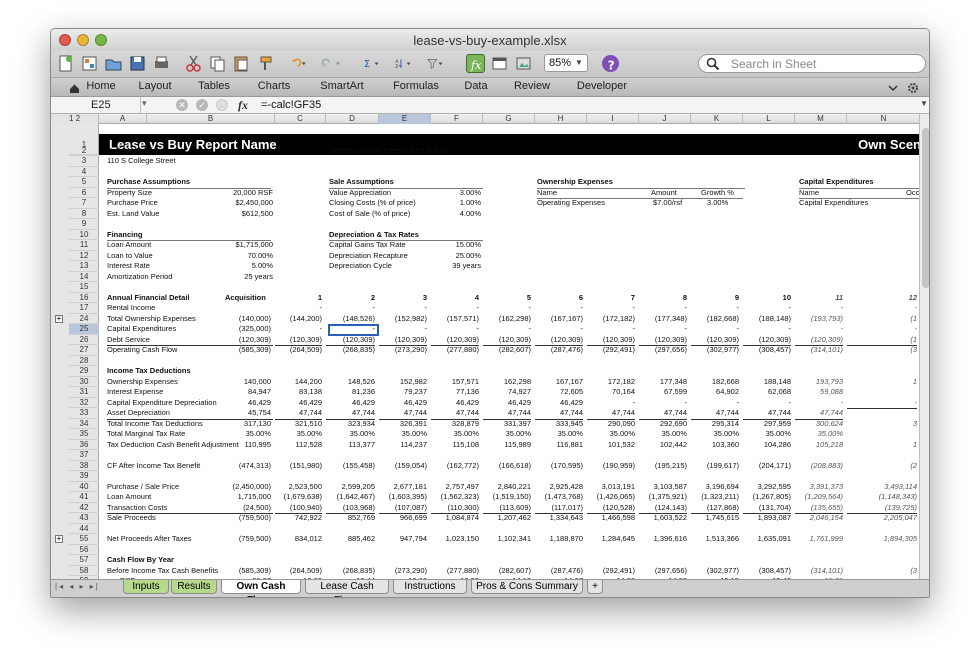  What do you see at coordinates (84, 172) in the screenshot?
I see `row-header-4: 4` at bounding box center [84, 172].